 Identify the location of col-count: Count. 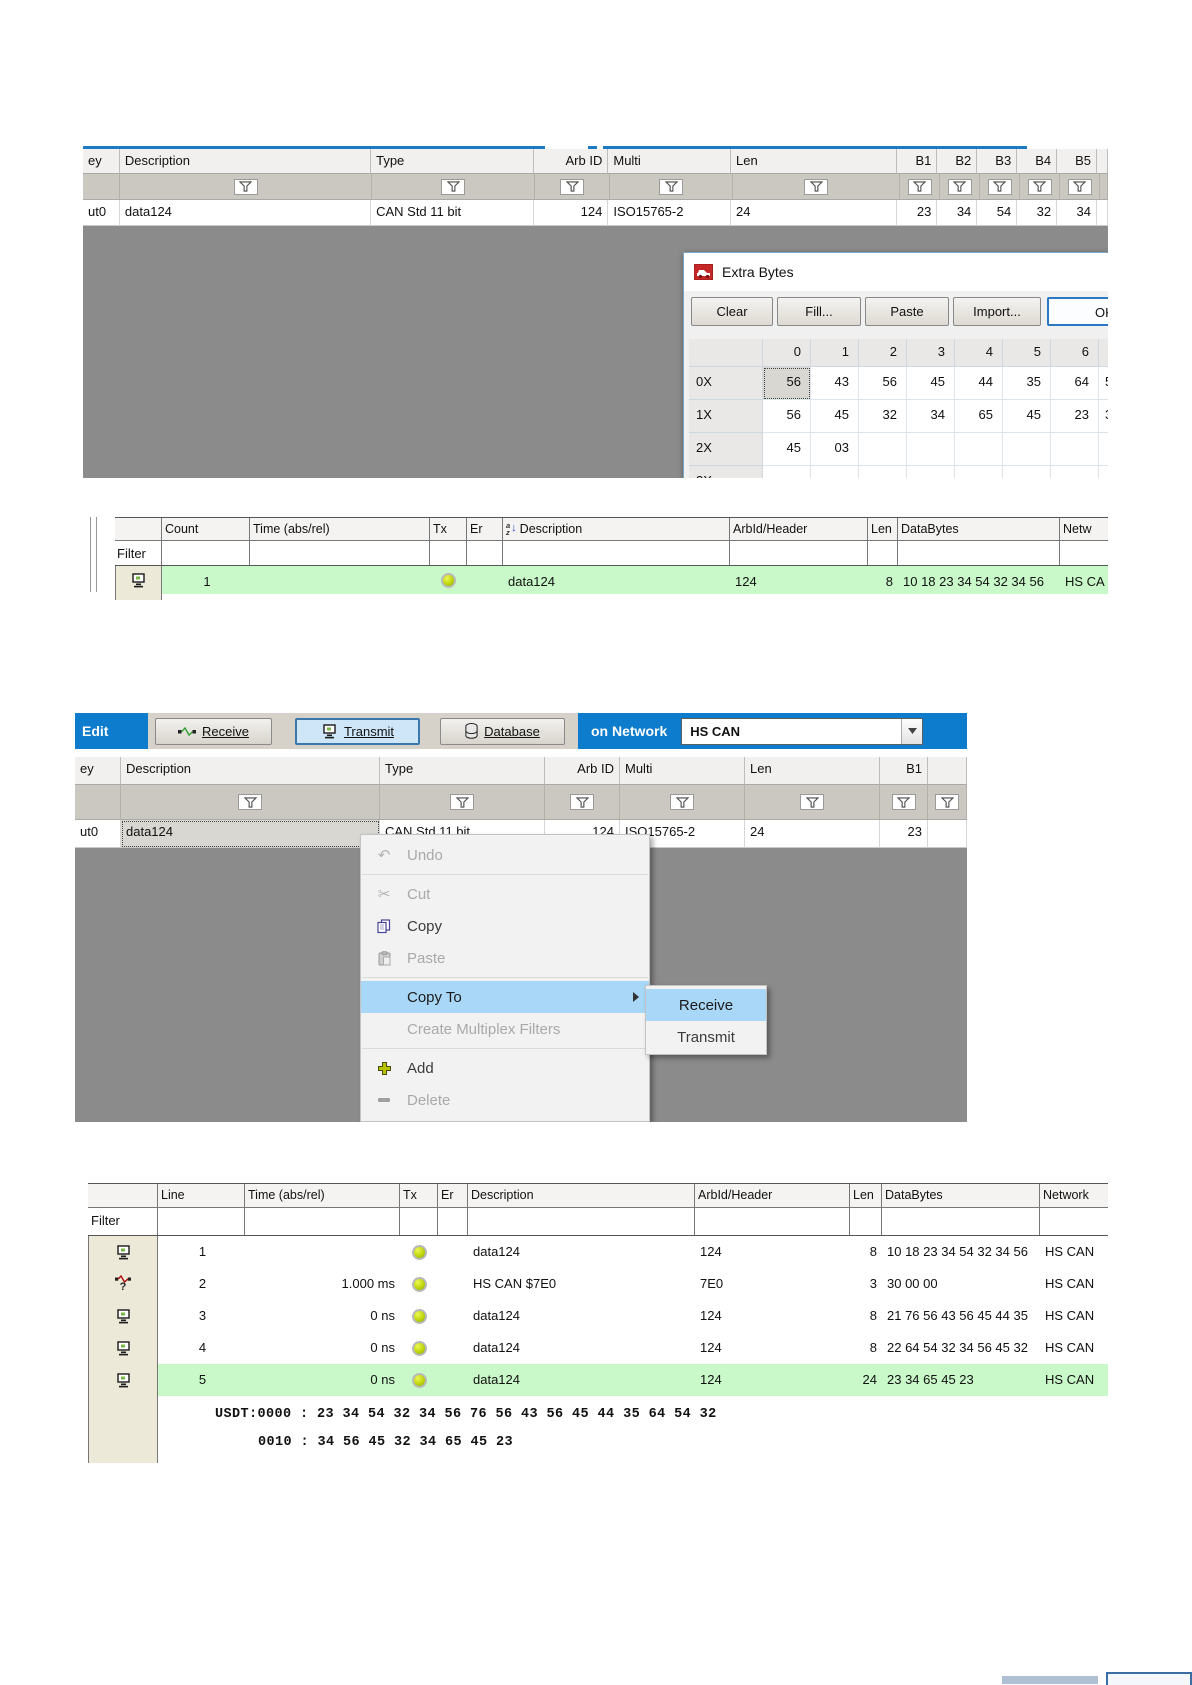
(206, 529).